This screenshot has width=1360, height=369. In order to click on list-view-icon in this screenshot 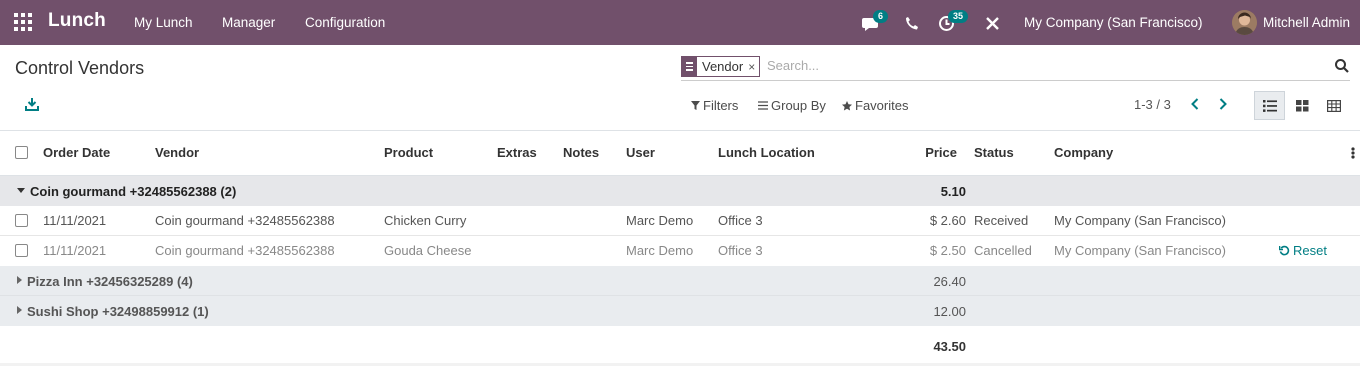, I will do `click(1270, 106)`.